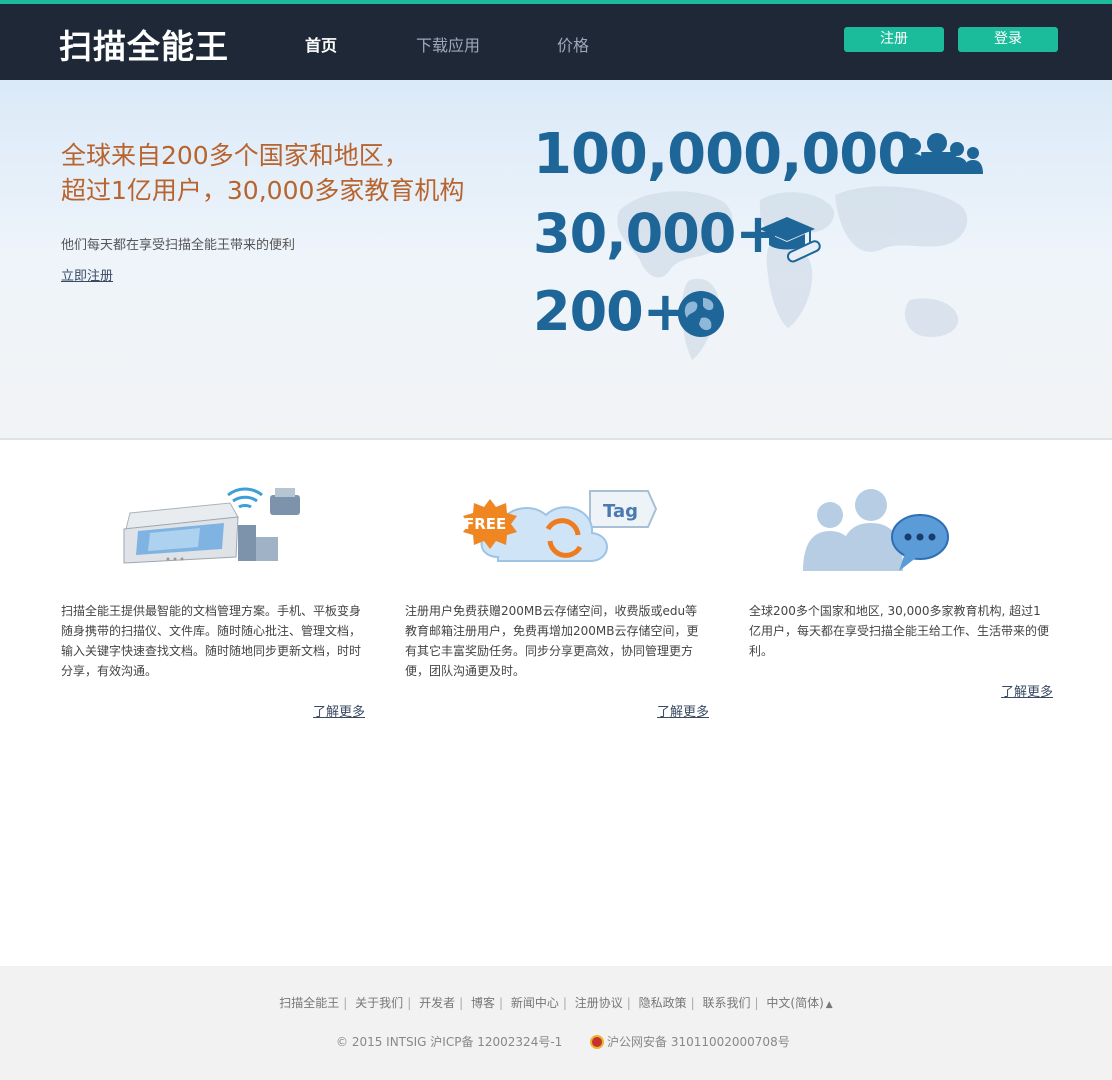 The height and width of the screenshot is (1080, 1112). I want to click on police-badge-icon, so click(597, 1042).